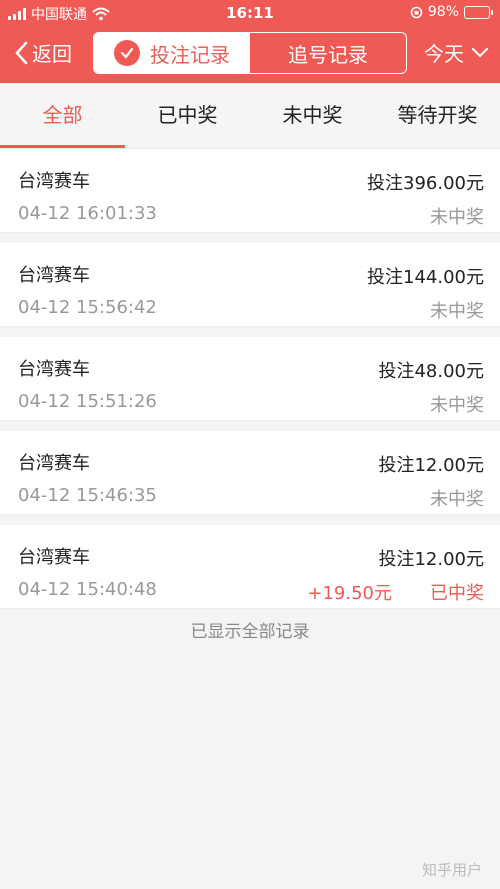 The height and width of the screenshot is (889, 500). Describe the element at coordinates (250, 632) in the screenshot. I see `list-end-text: 已显示全部记录` at that location.